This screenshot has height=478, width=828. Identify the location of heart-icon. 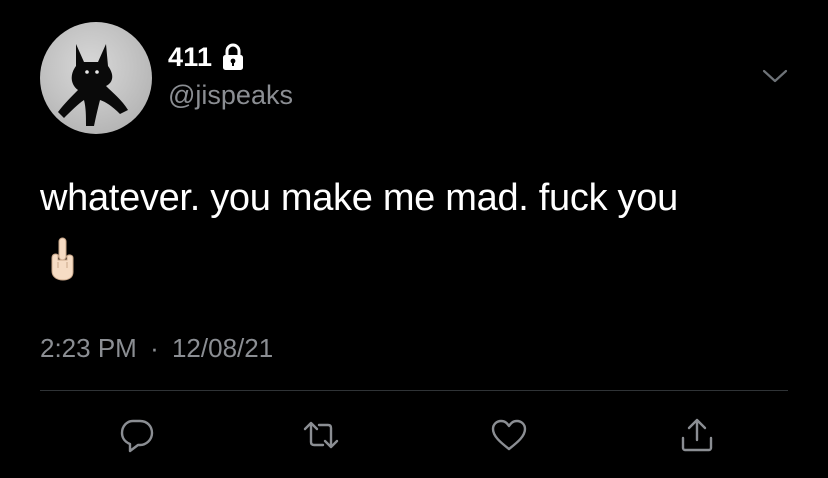
(509, 435).